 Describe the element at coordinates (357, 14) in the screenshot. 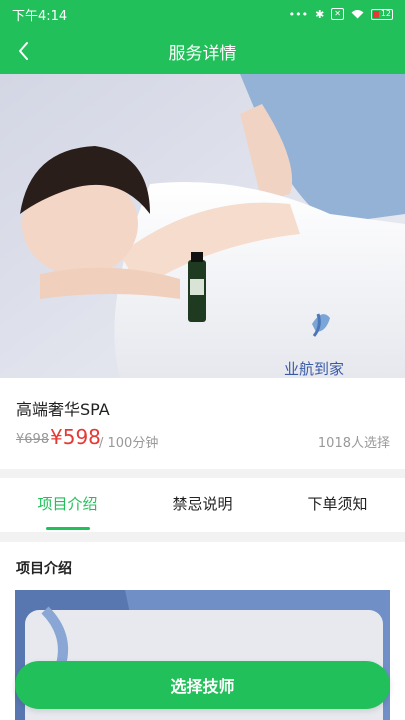

I see `wifi-icon` at that location.